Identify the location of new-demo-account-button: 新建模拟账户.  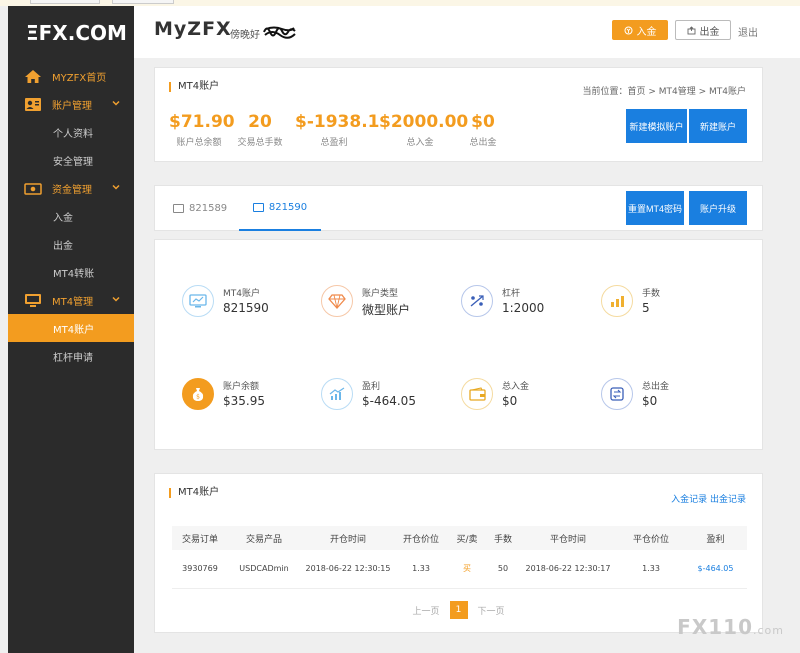
(656, 126).